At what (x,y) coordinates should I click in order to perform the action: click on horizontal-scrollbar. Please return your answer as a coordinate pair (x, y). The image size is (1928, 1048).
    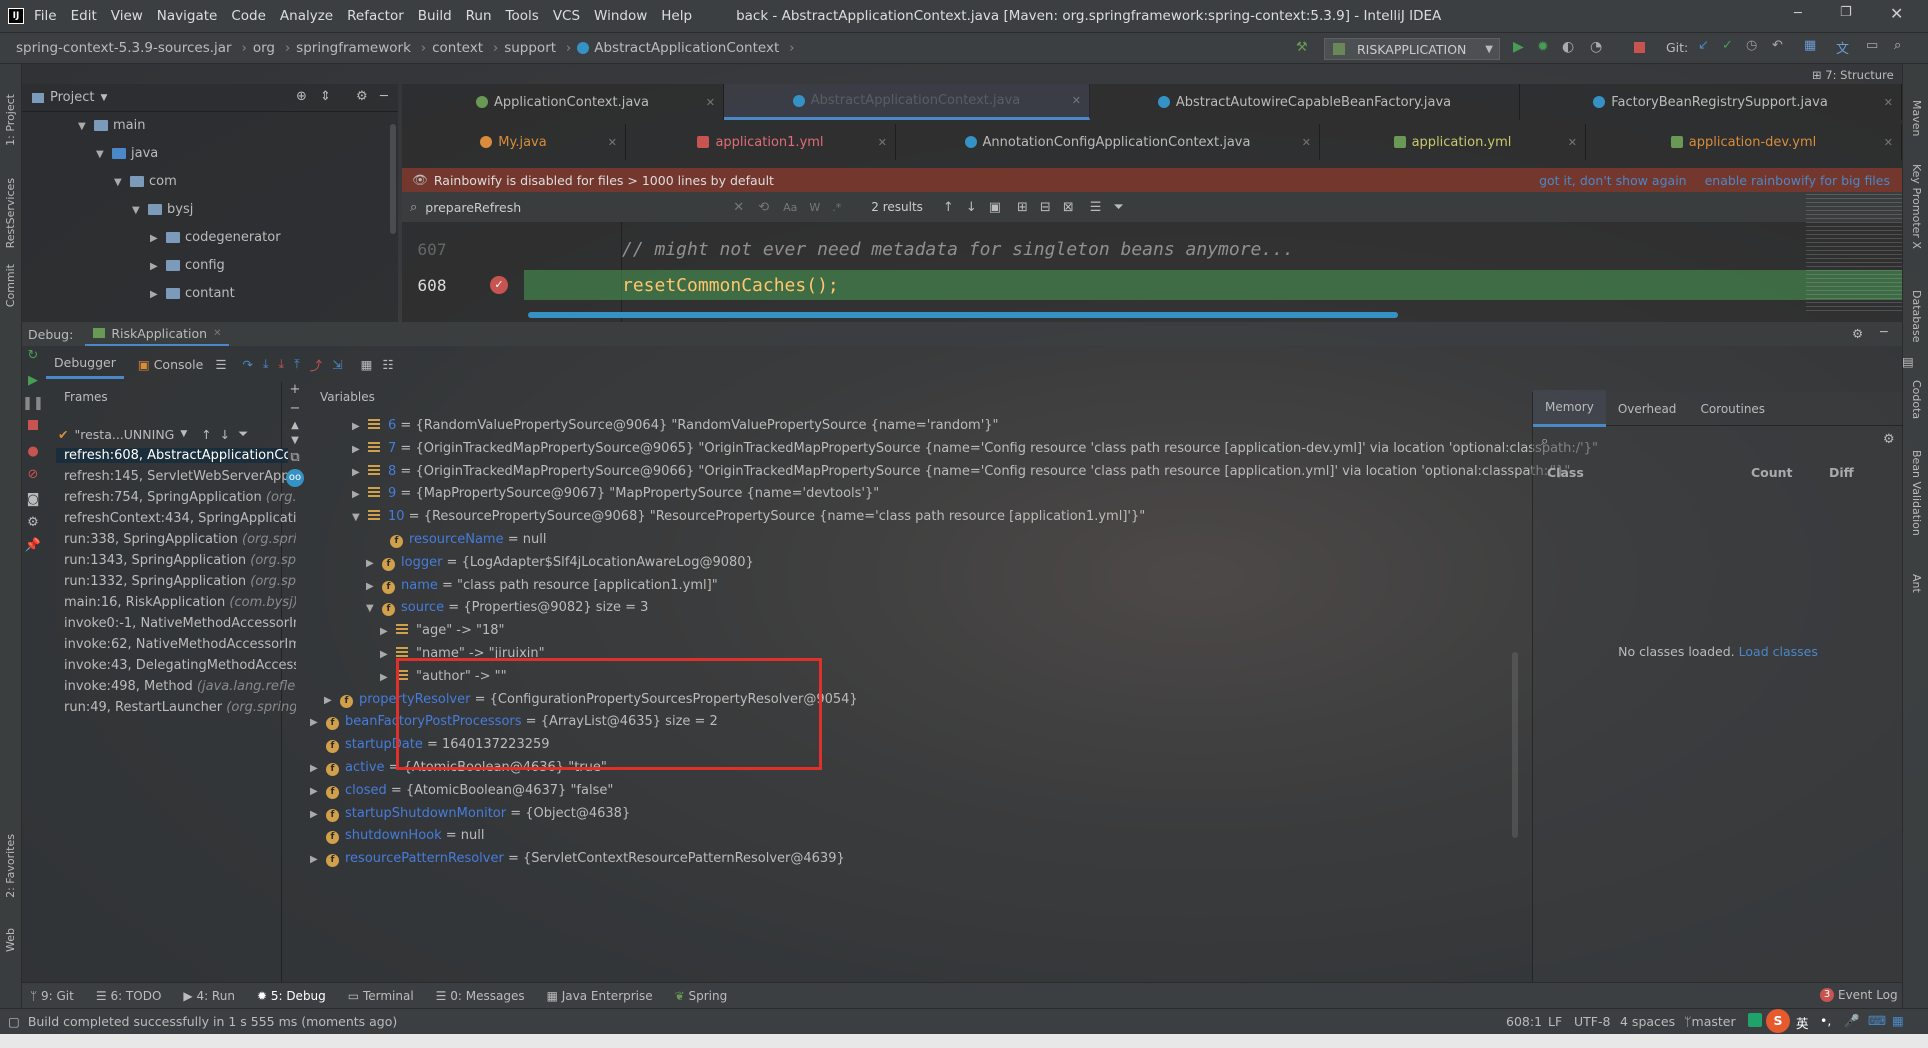
    Looking at the image, I should click on (963, 315).